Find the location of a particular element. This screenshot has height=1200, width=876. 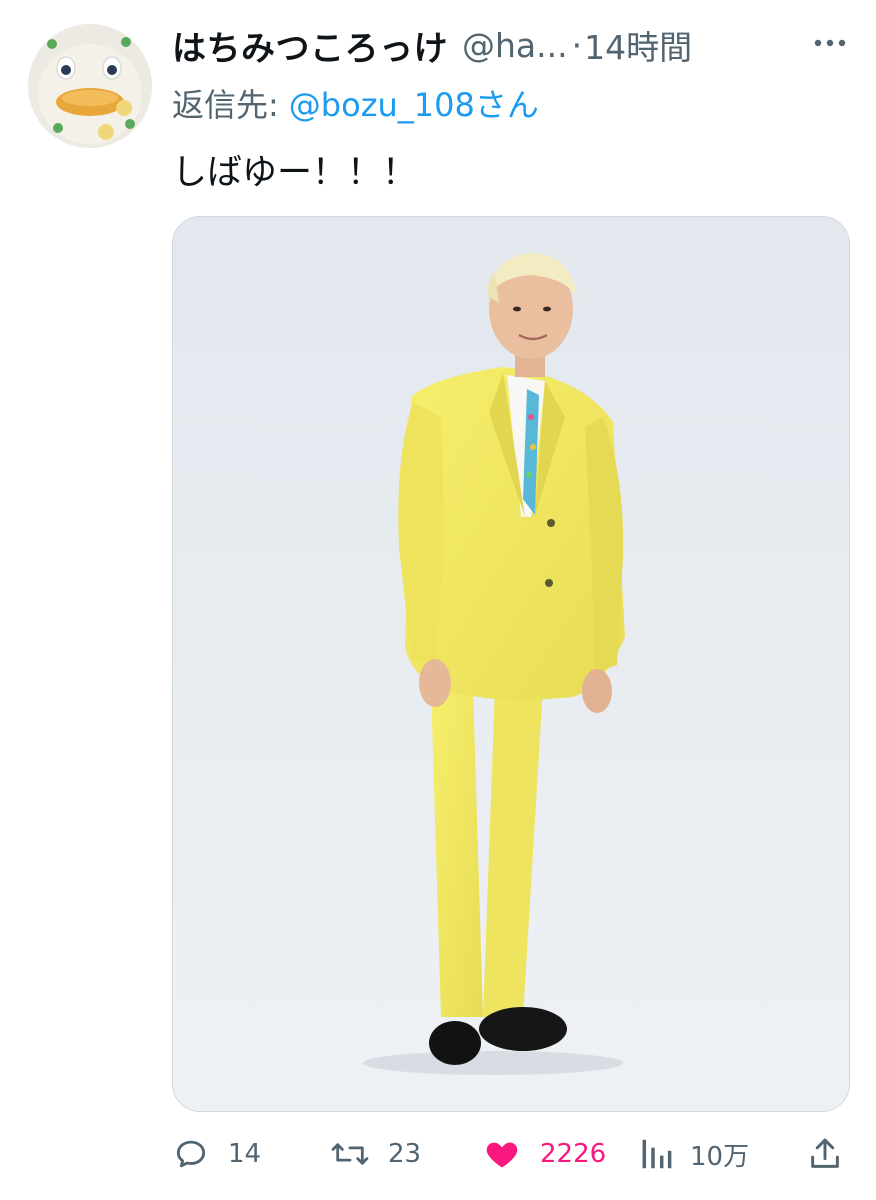

reply-bubble-icon is located at coordinates (191, 1154).